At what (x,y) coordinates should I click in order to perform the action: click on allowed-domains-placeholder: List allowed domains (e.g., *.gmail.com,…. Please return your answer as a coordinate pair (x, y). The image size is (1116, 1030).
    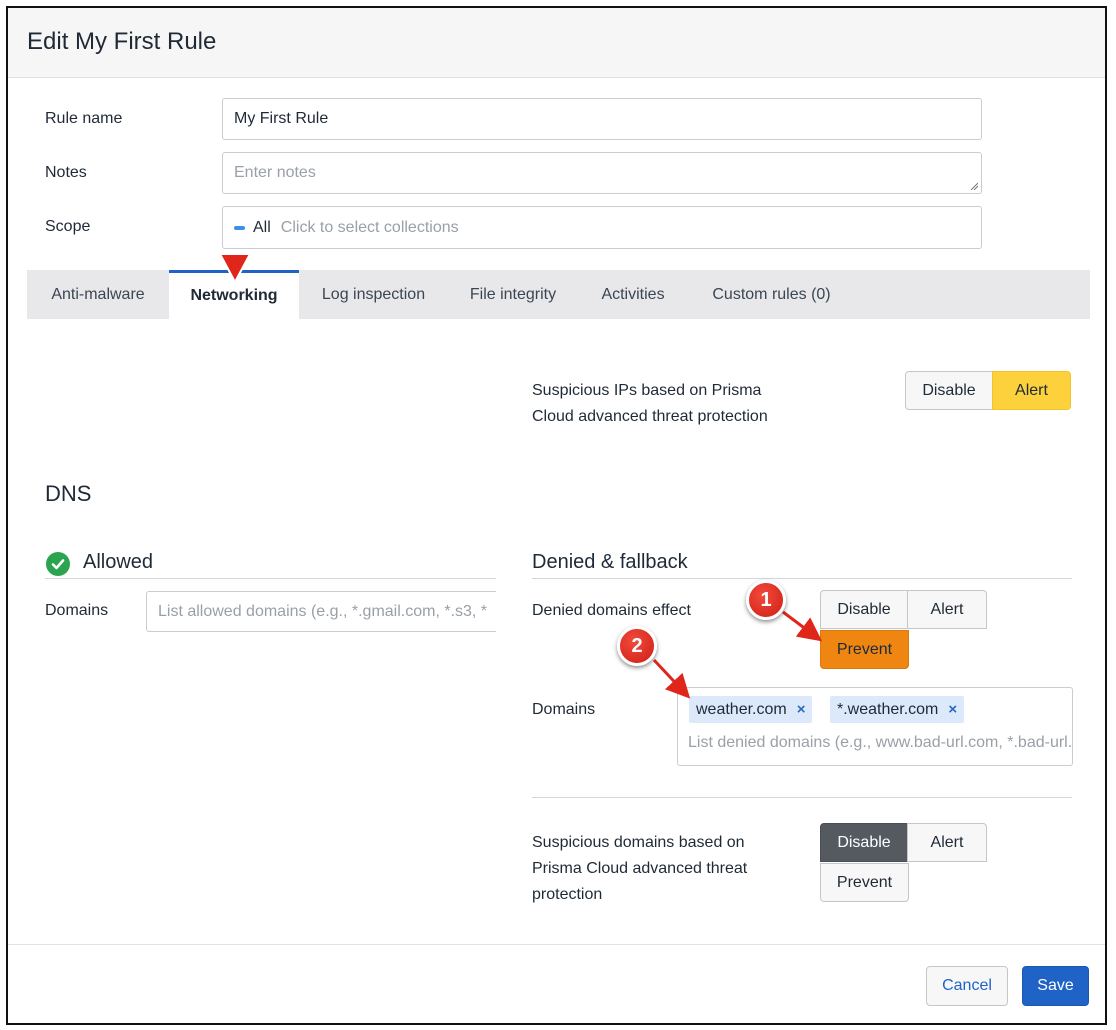
    Looking at the image, I should click on (323, 611).